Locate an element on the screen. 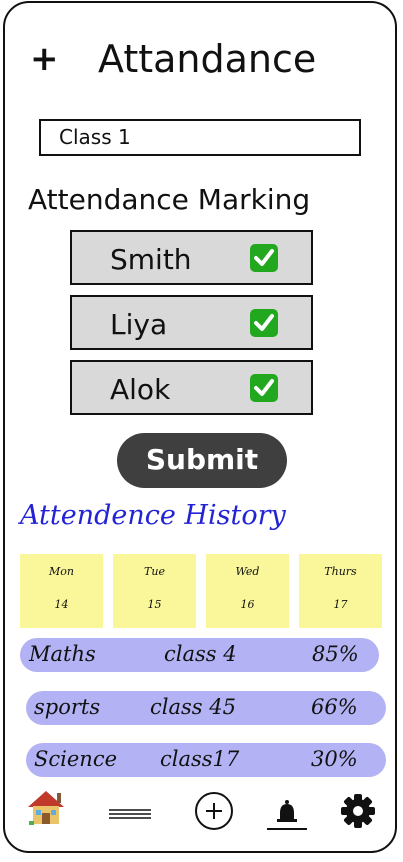 This screenshot has height=862, width=403. history-subject: Maths is located at coordinates (62, 654).